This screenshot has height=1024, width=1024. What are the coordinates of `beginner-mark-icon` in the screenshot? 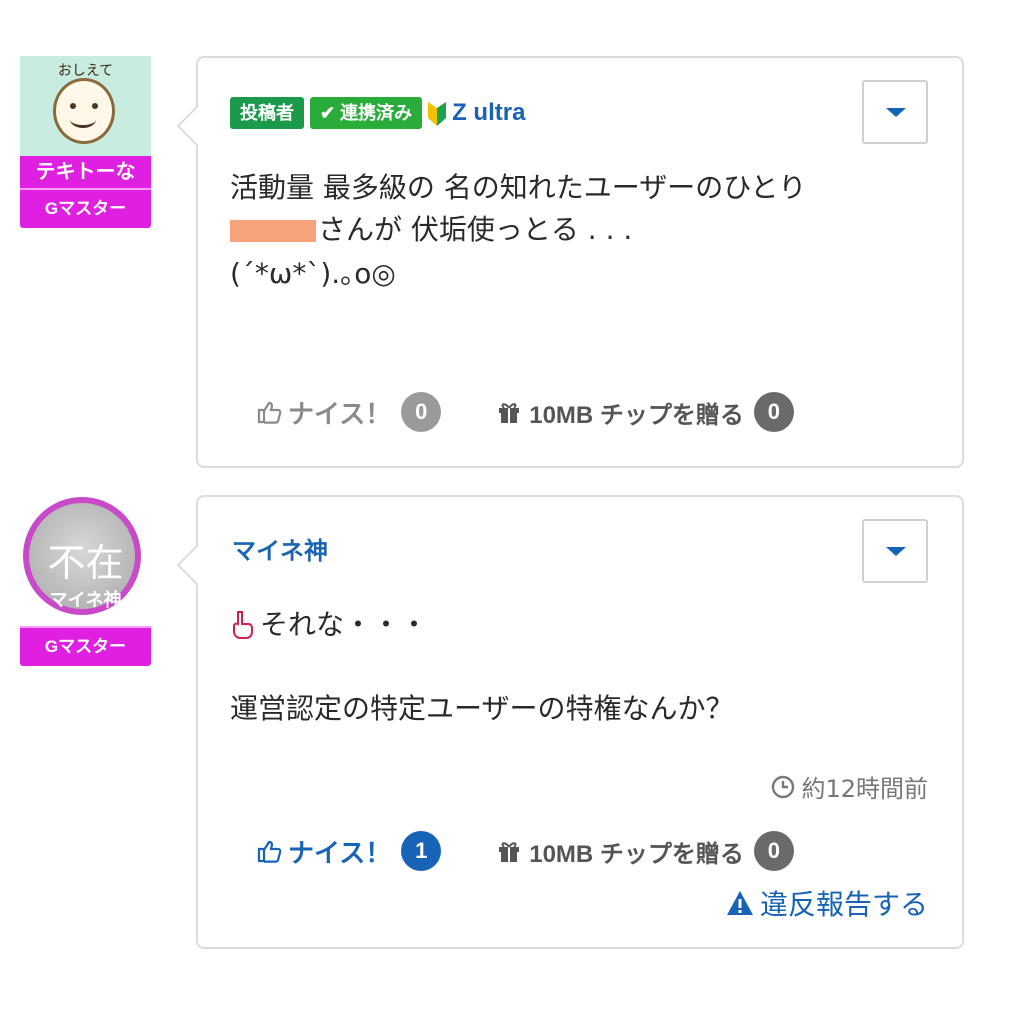 It's located at (437, 114).